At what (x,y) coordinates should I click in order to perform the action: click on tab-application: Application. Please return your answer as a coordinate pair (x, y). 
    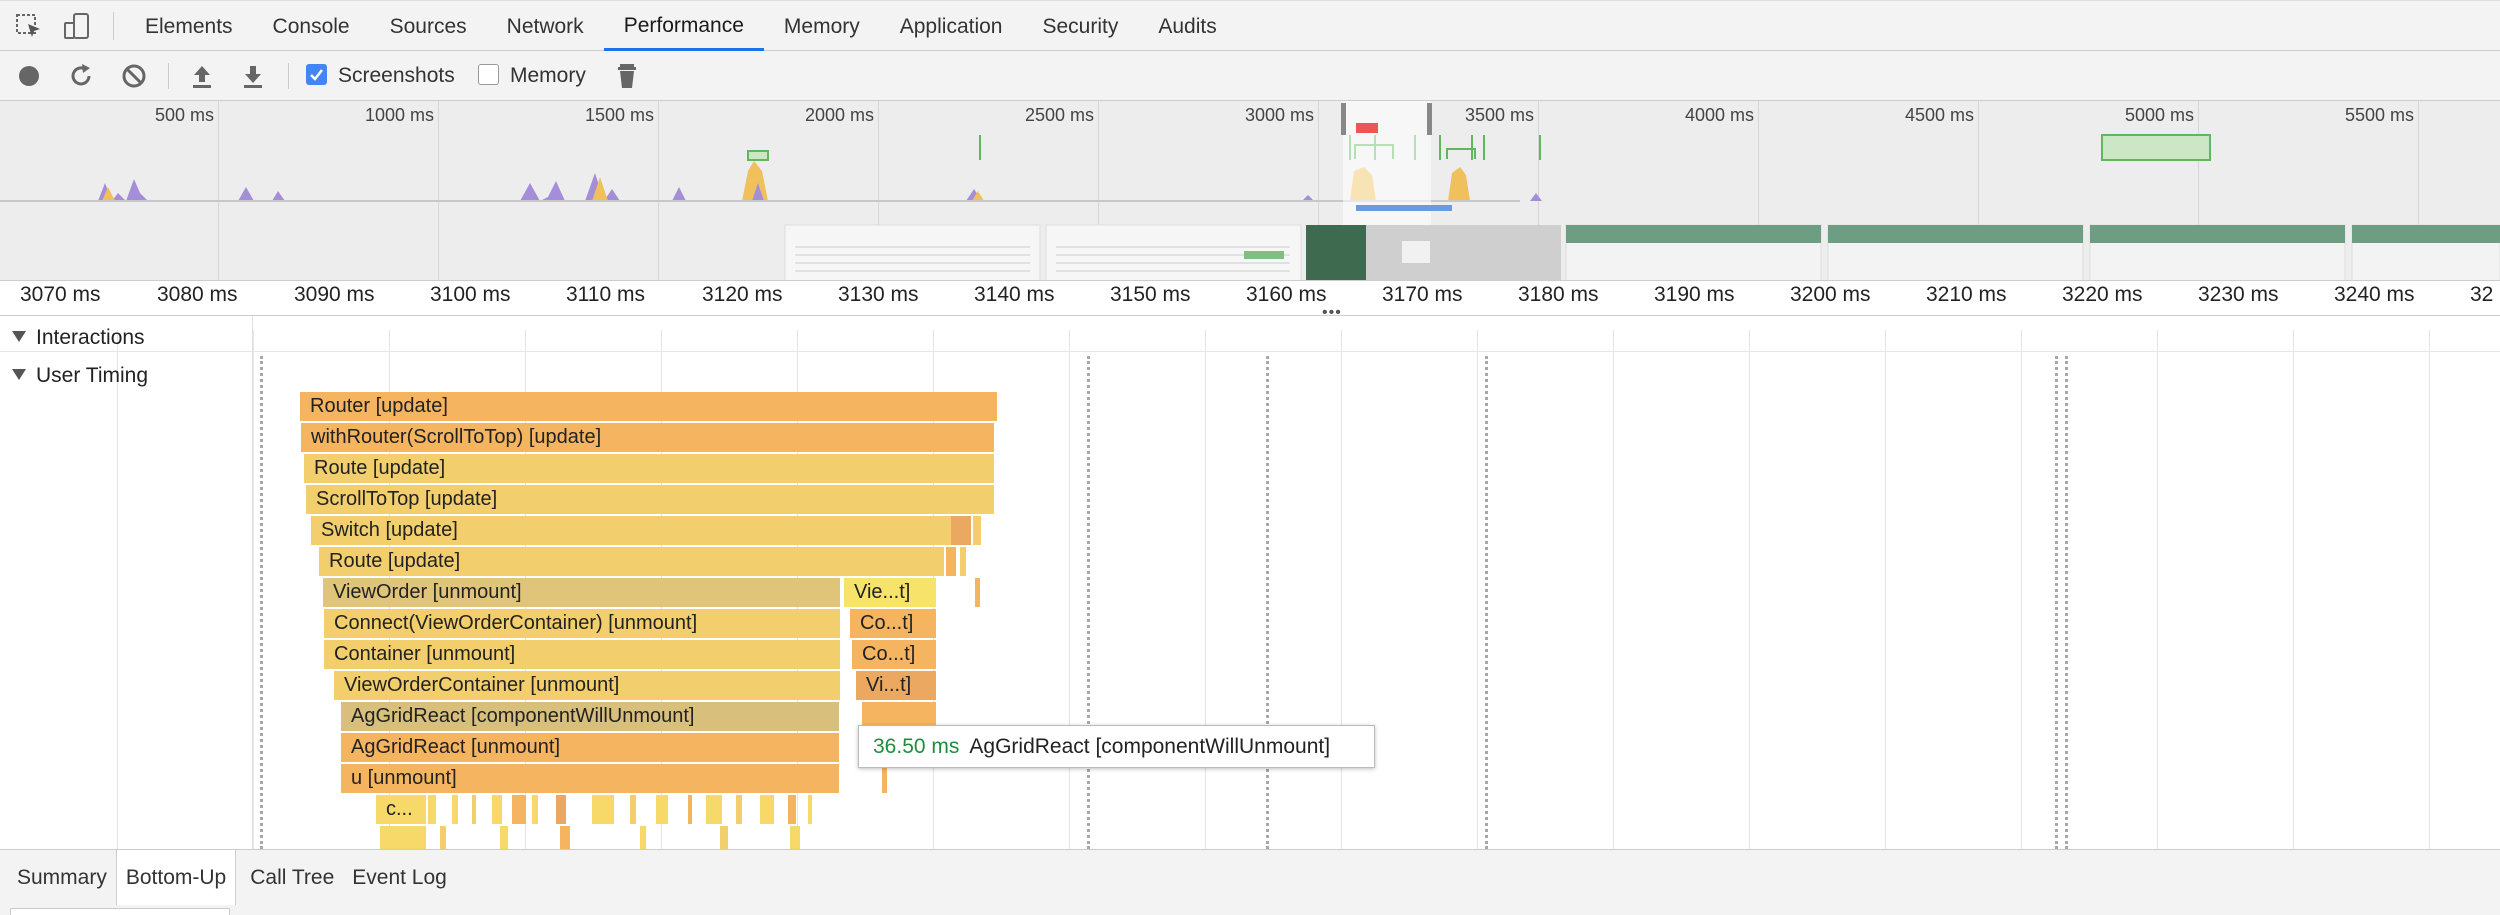
    Looking at the image, I should click on (951, 26).